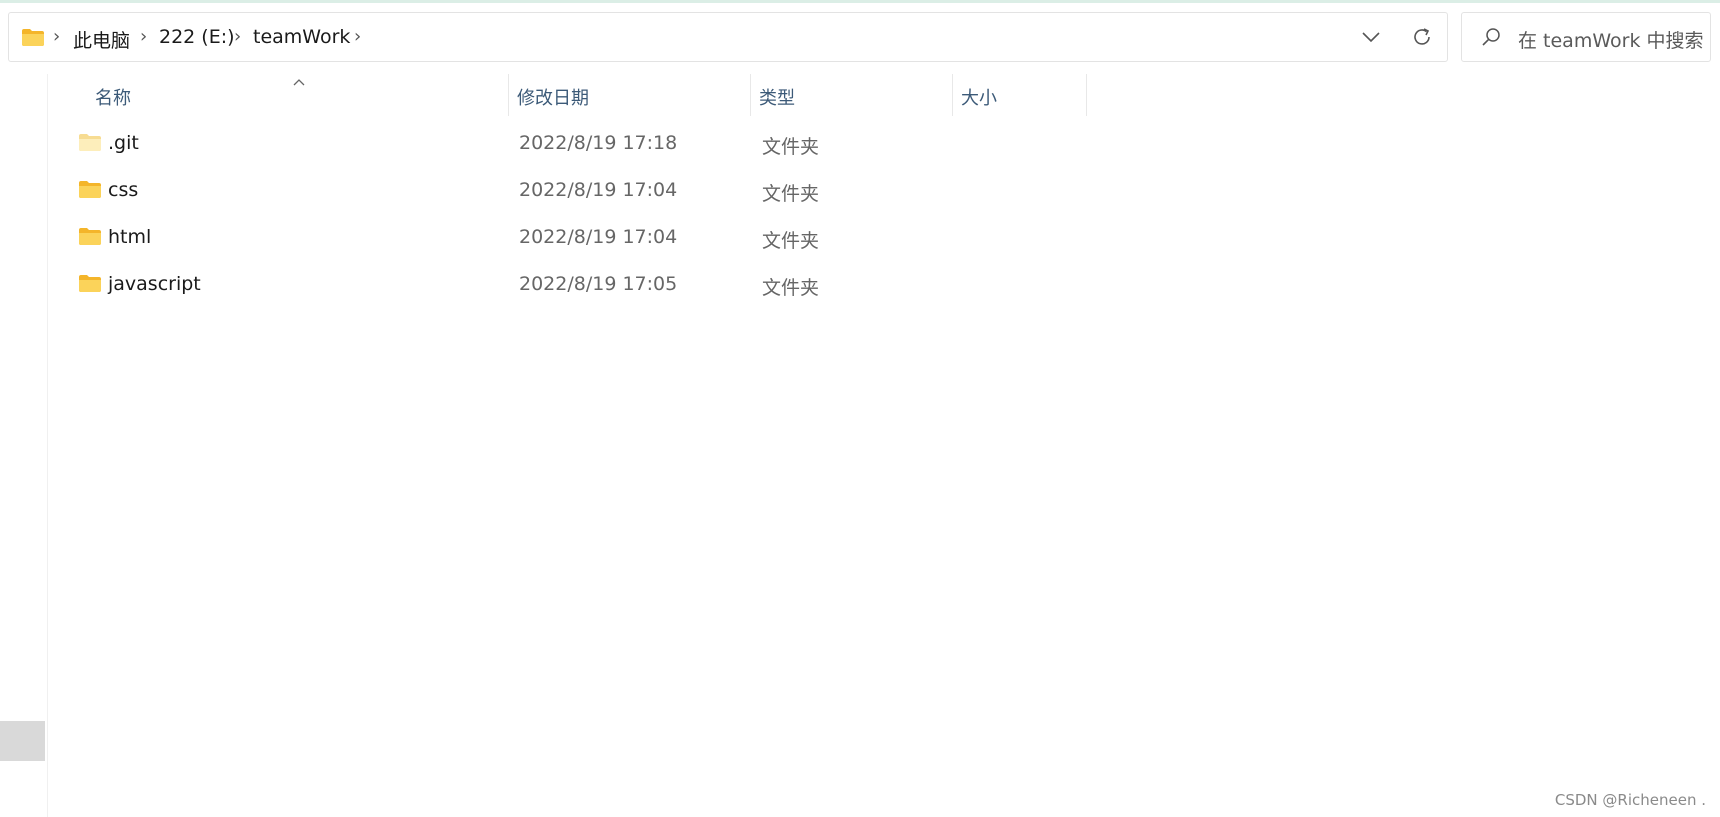 The width and height of the screenshot is (1720, 817). I want to click on column-header-name: 名称, so click(113, 97).